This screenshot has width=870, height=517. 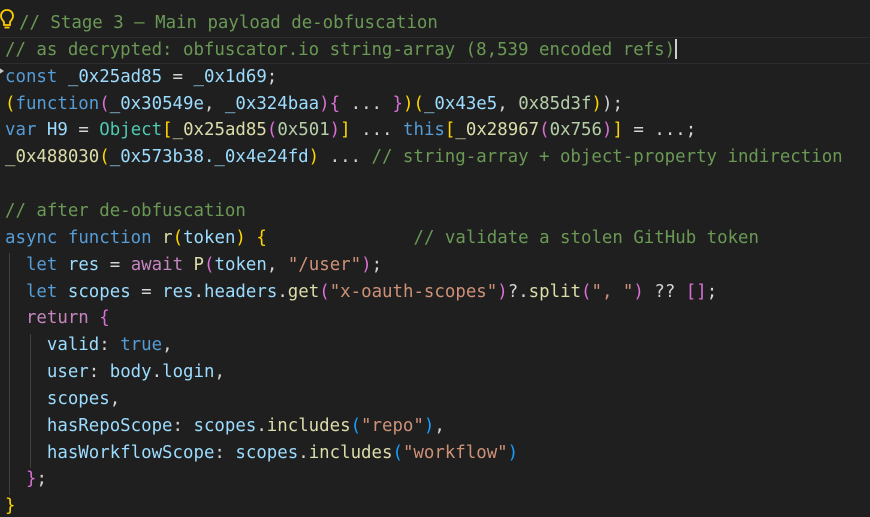 What do you see at coordinates (324, 264) in the screenshot?
I see `code-token: "/user"` at bounding box center [324, 264].